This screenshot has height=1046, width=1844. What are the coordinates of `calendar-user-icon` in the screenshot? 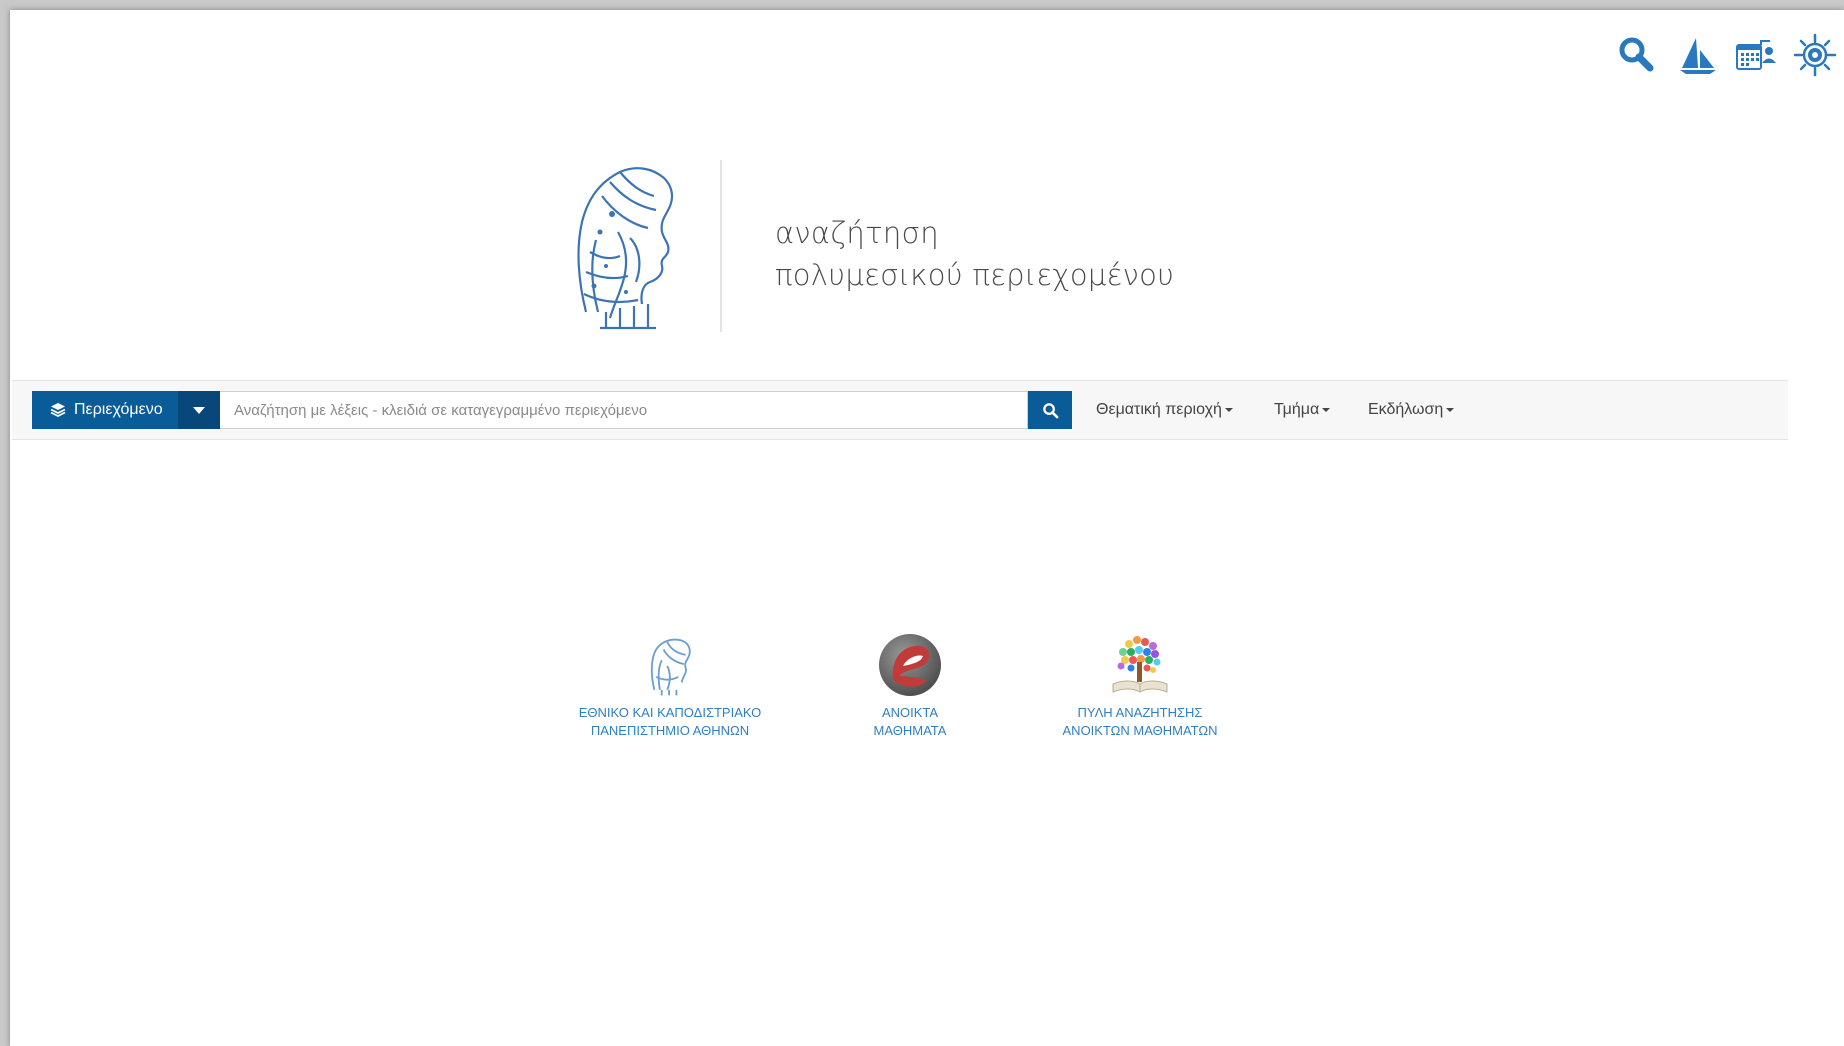 It's located at (1755, 55).